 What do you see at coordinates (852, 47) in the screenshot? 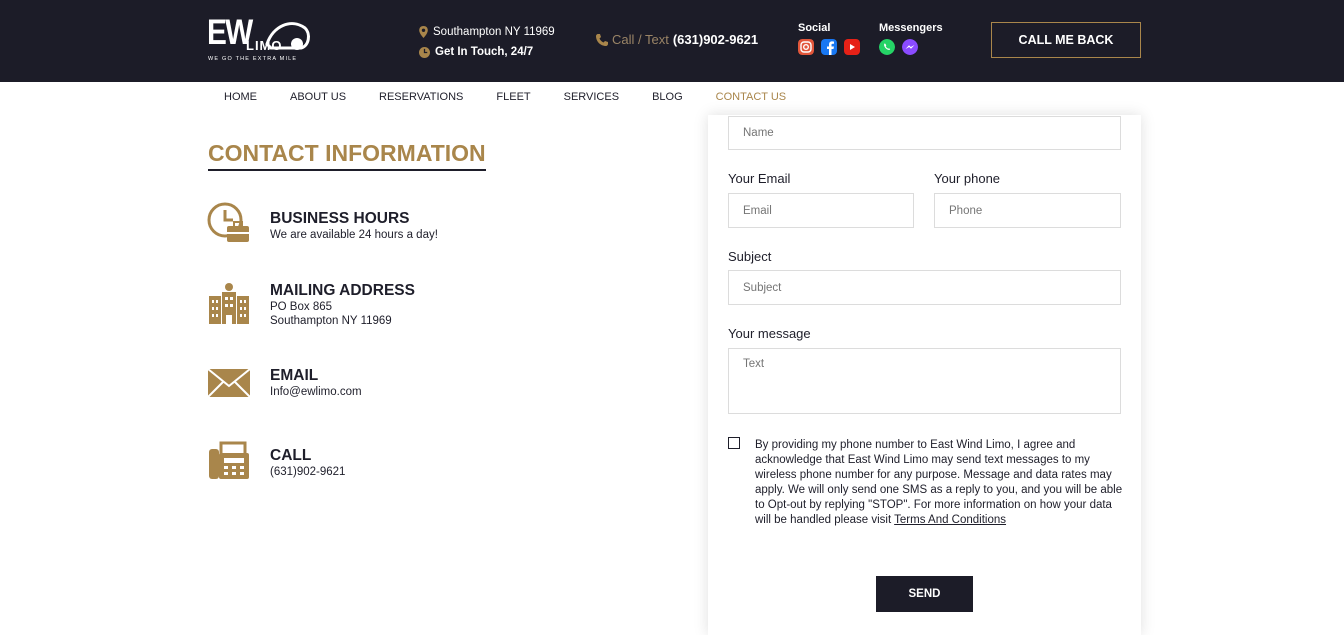
I see `youtube-icon` at bounding box center [852, 47].